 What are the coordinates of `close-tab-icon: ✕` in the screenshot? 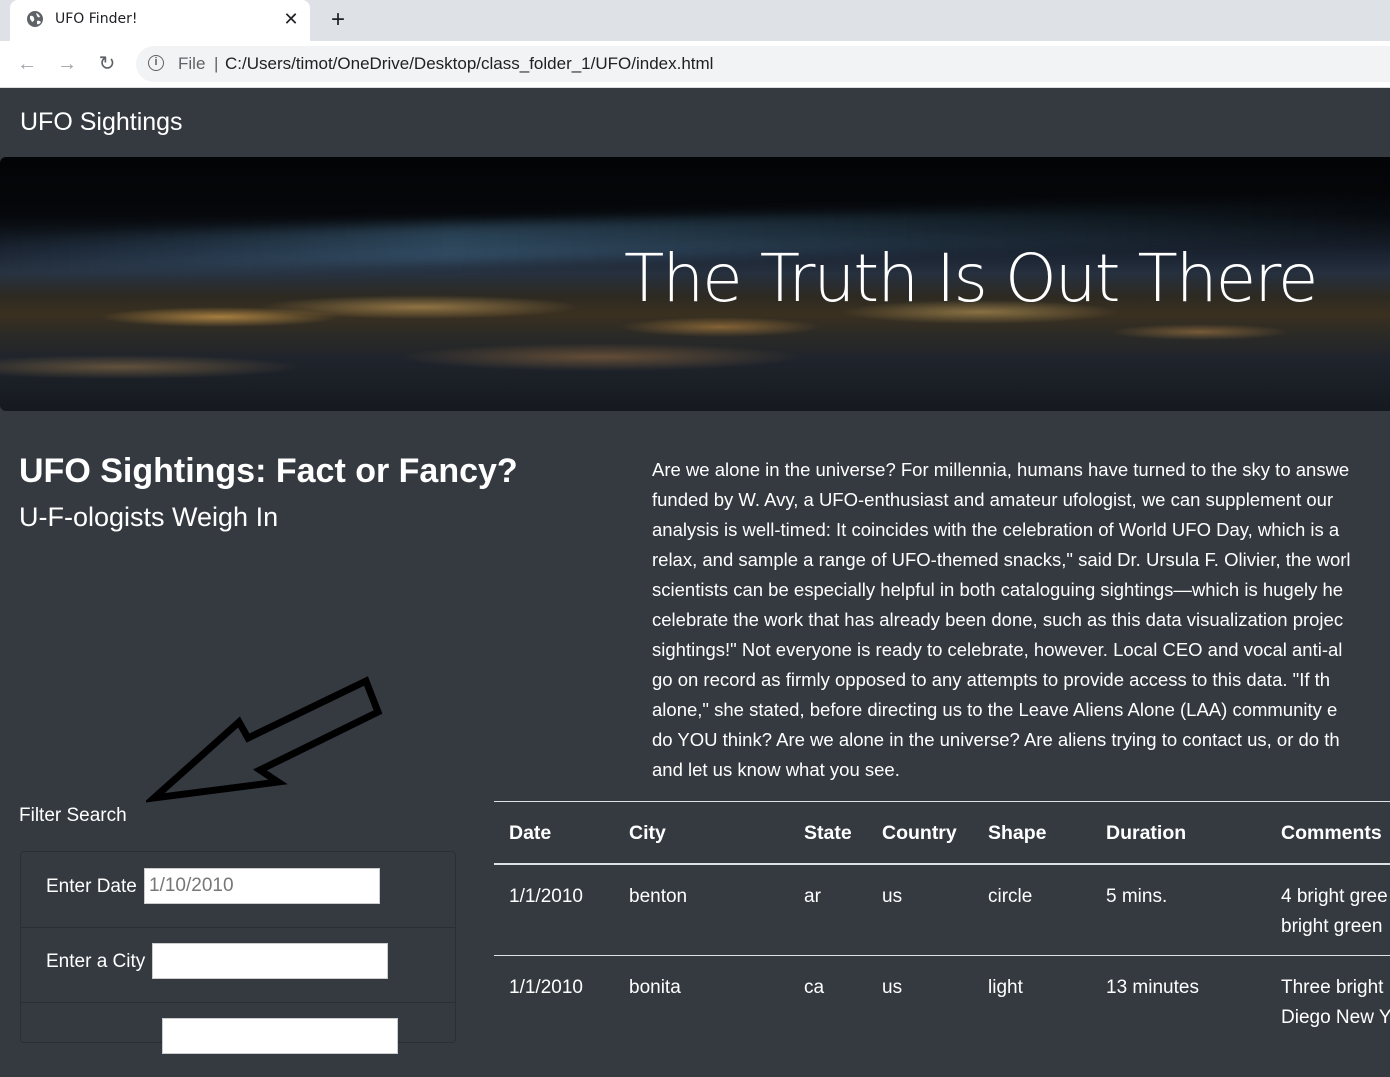 It's located at (291, 19).